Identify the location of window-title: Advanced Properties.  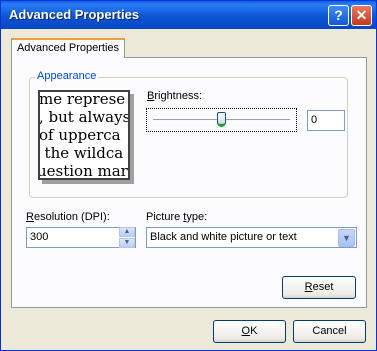
(74, 14).